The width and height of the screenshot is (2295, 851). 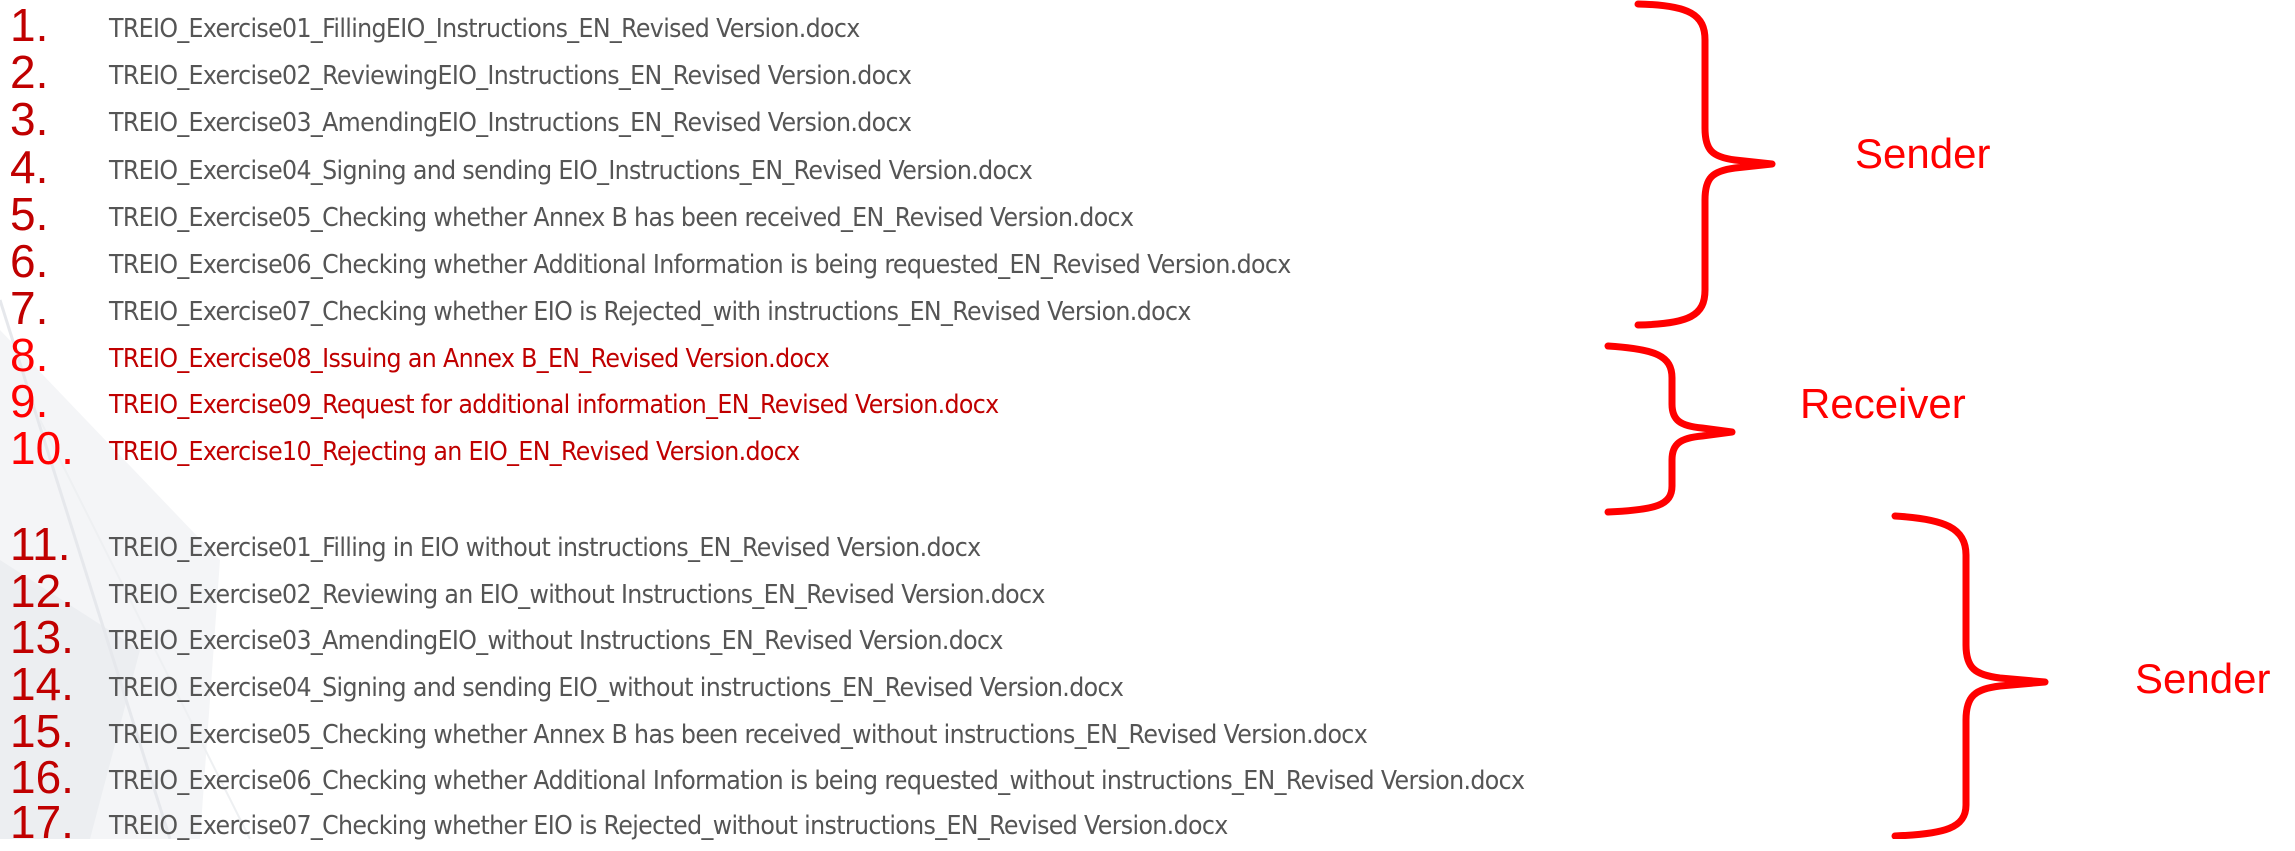 I want to click on receiver-group-brace, so click(x=1670, y=429).